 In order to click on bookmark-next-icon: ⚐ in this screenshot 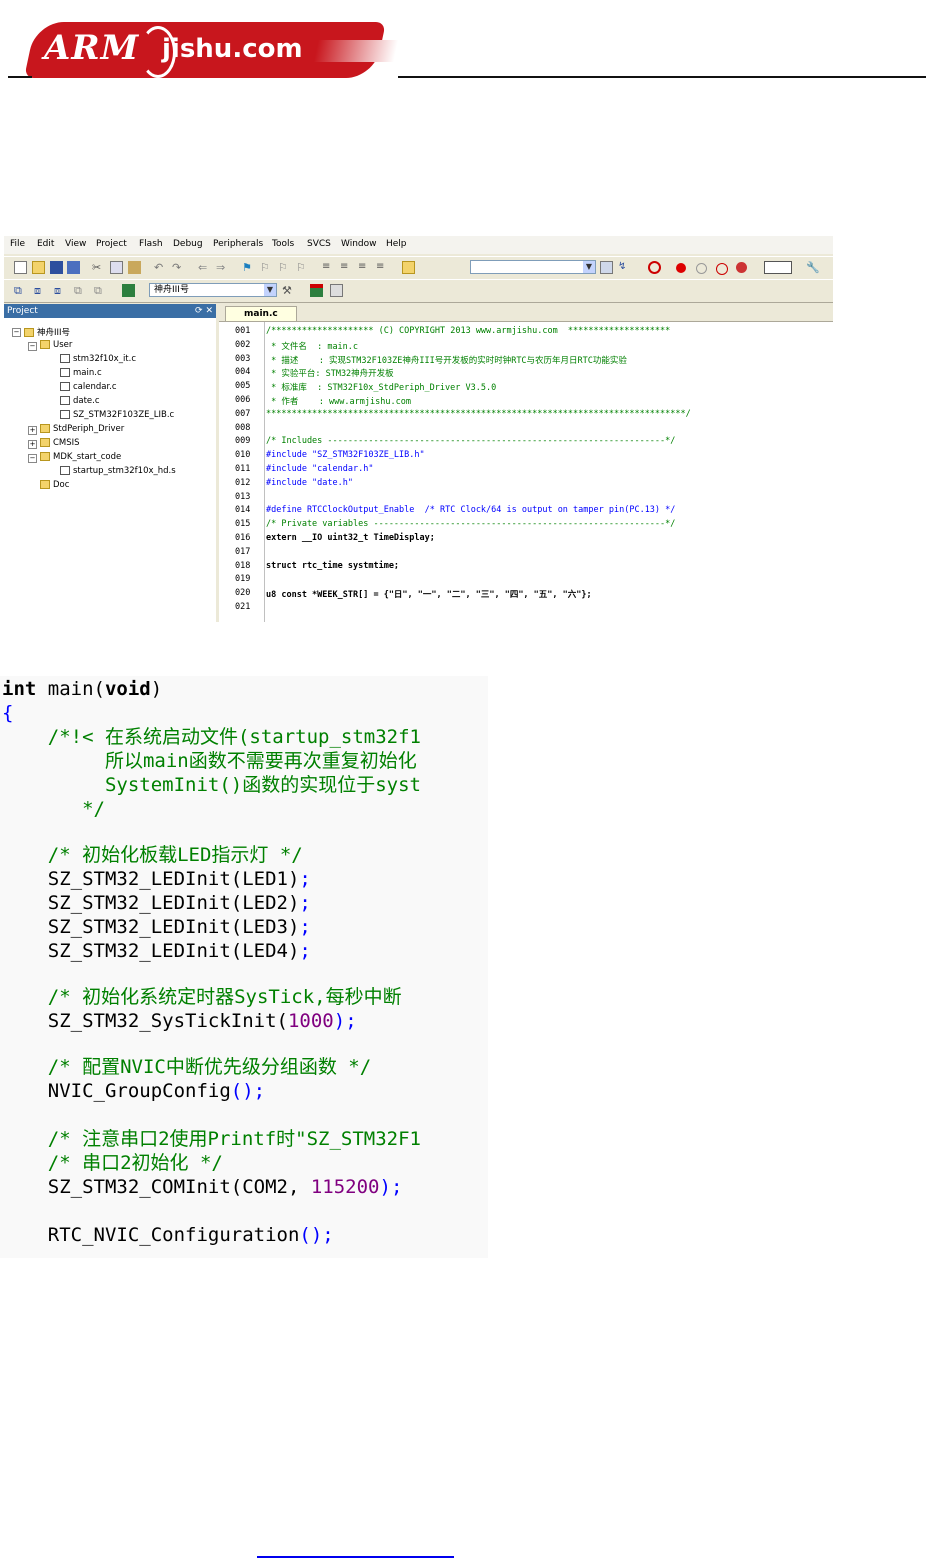, I will do `click(284, 267)`.